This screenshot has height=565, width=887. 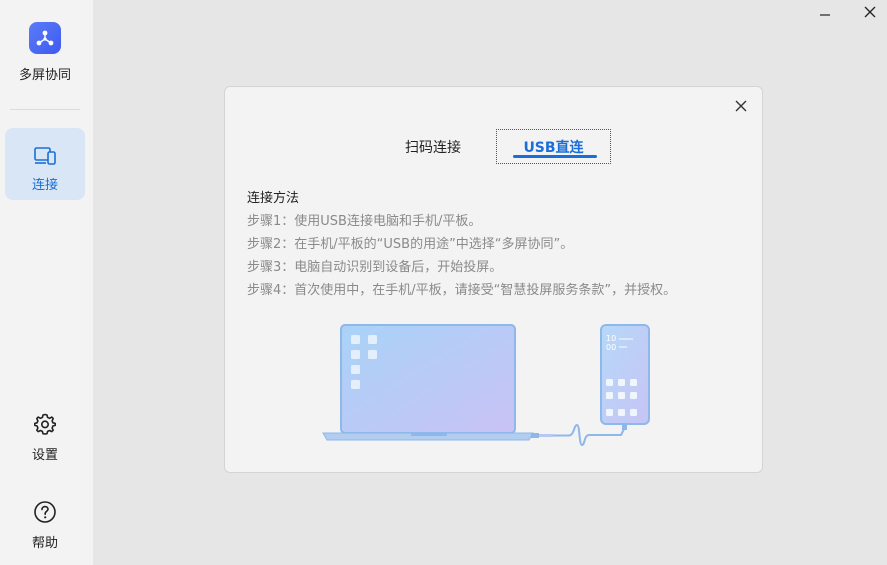 I want to click on usb-connection-illustration: 10 00, so click(x=491, y=388).